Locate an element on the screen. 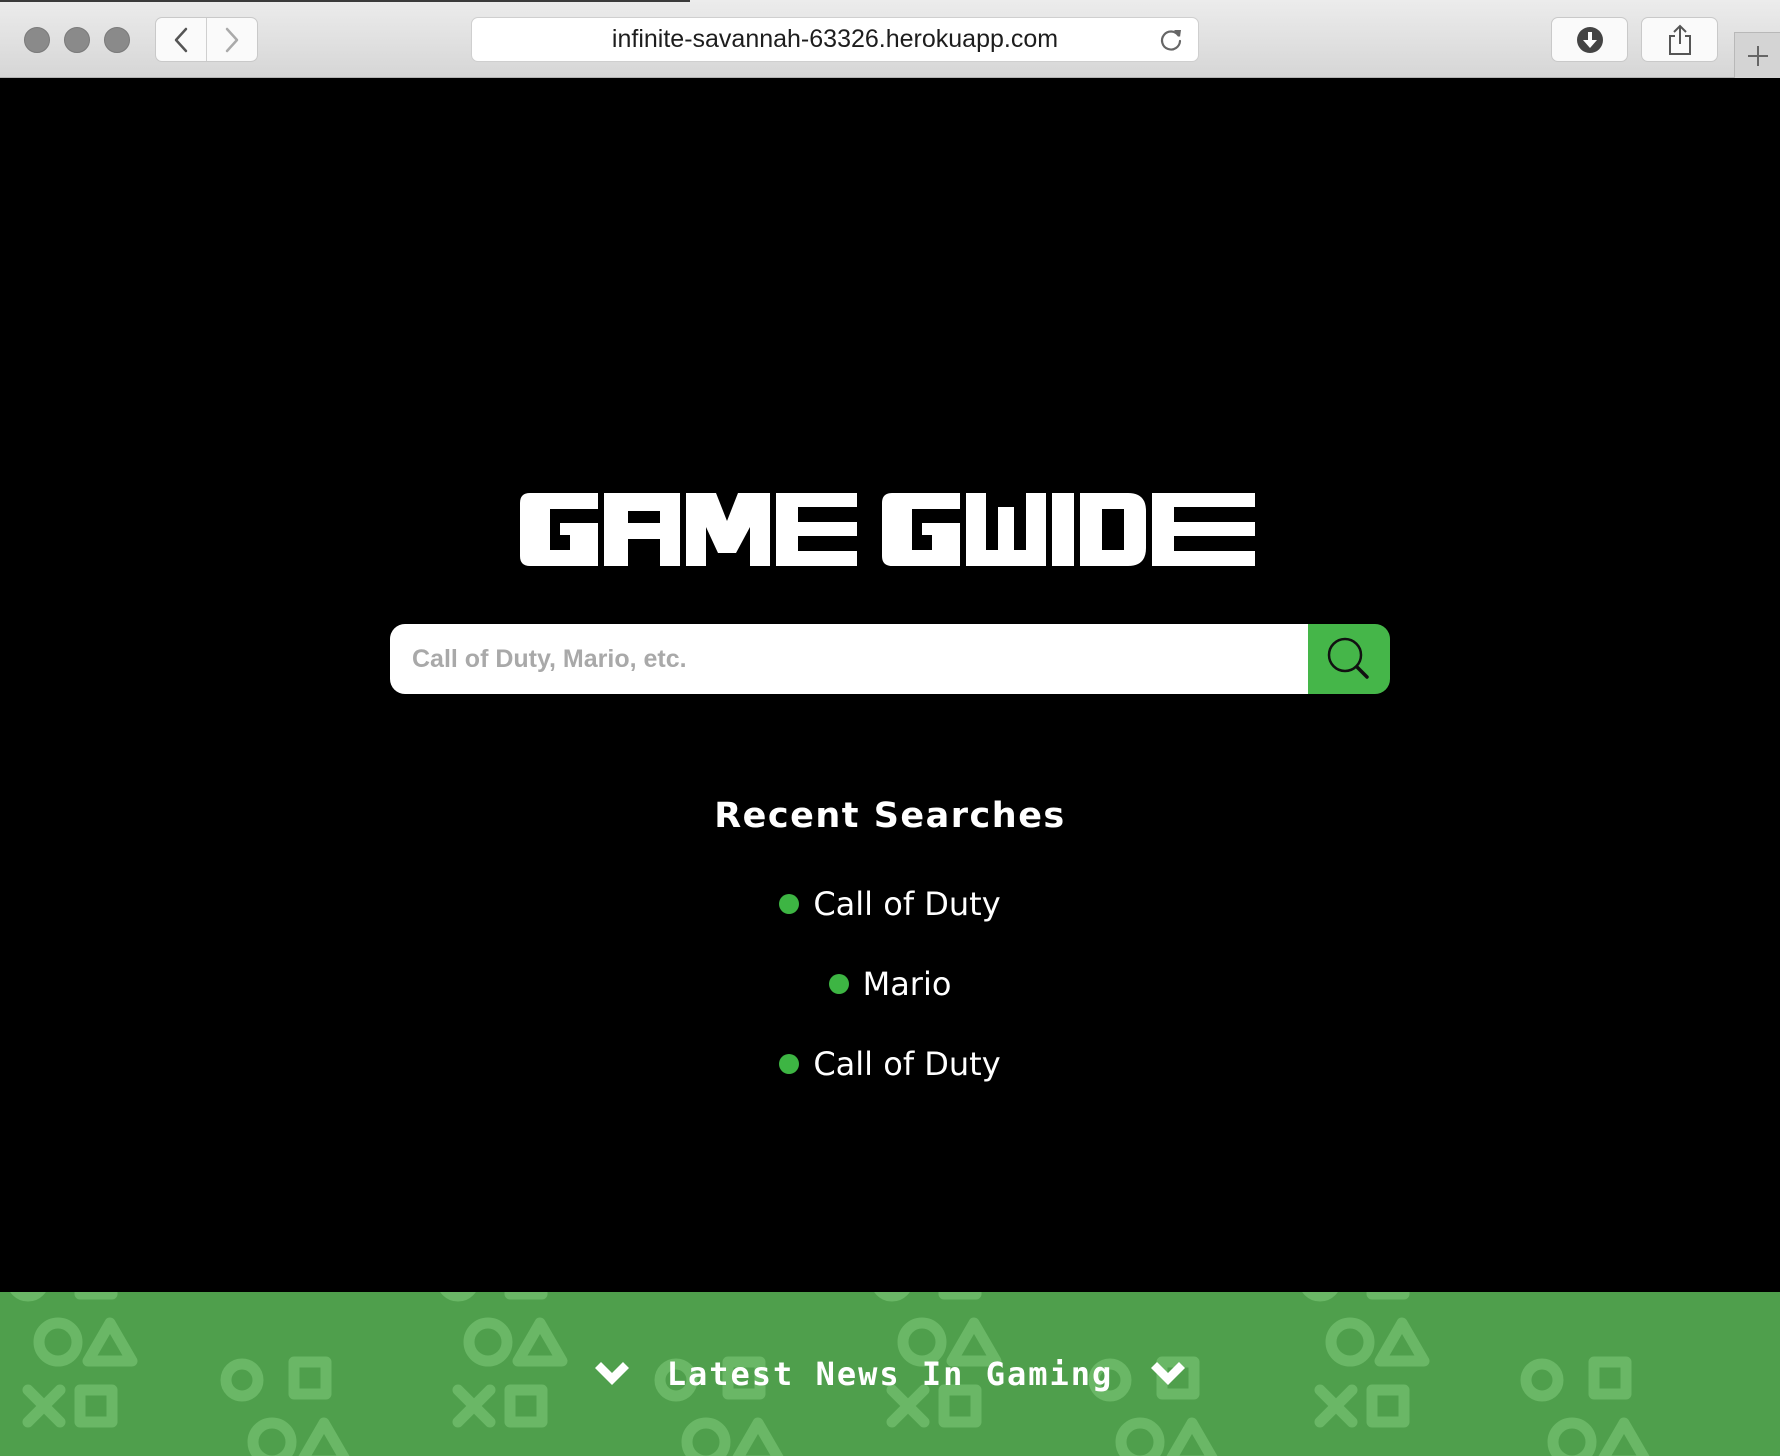  share-button is located at coordinates (1679, 39).